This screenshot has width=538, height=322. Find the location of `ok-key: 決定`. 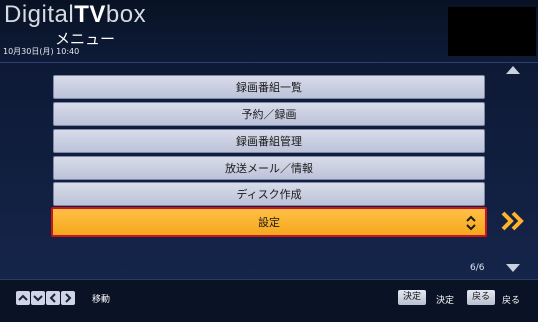

ok-key: 決定 is located at coordinates (412, 297).